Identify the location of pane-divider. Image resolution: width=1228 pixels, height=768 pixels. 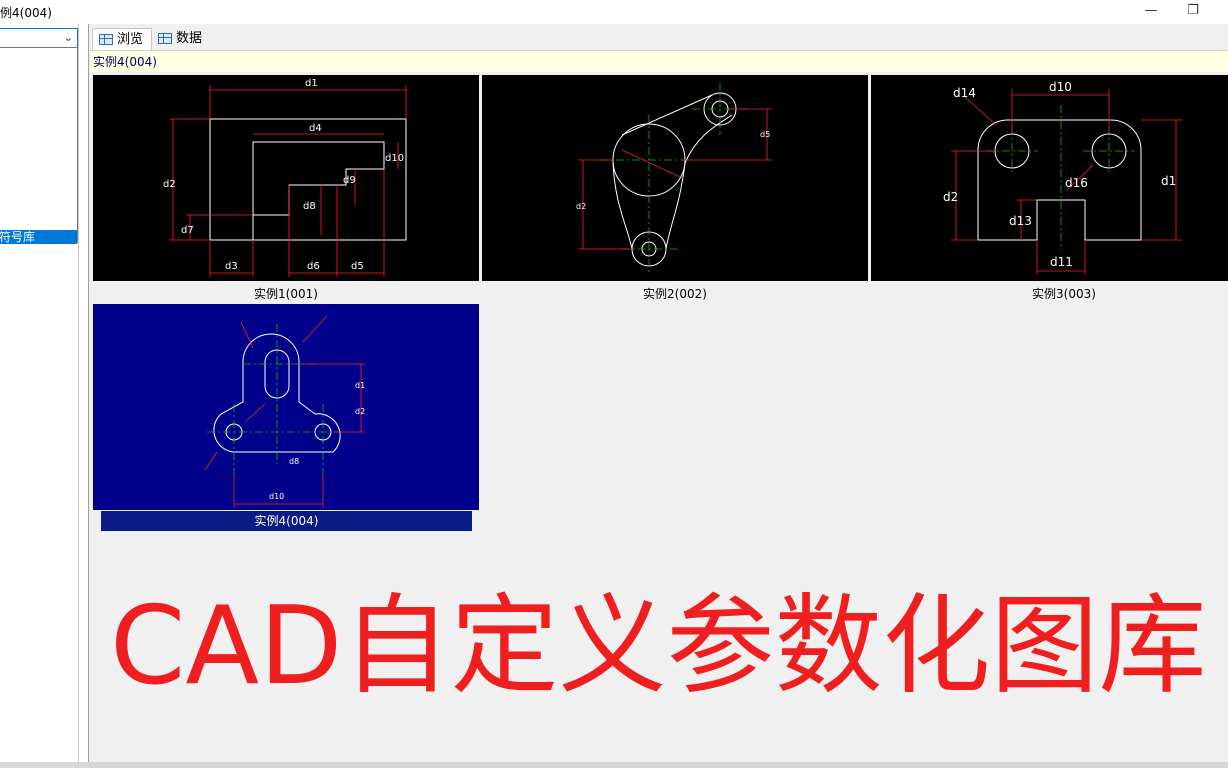
(78, 395).